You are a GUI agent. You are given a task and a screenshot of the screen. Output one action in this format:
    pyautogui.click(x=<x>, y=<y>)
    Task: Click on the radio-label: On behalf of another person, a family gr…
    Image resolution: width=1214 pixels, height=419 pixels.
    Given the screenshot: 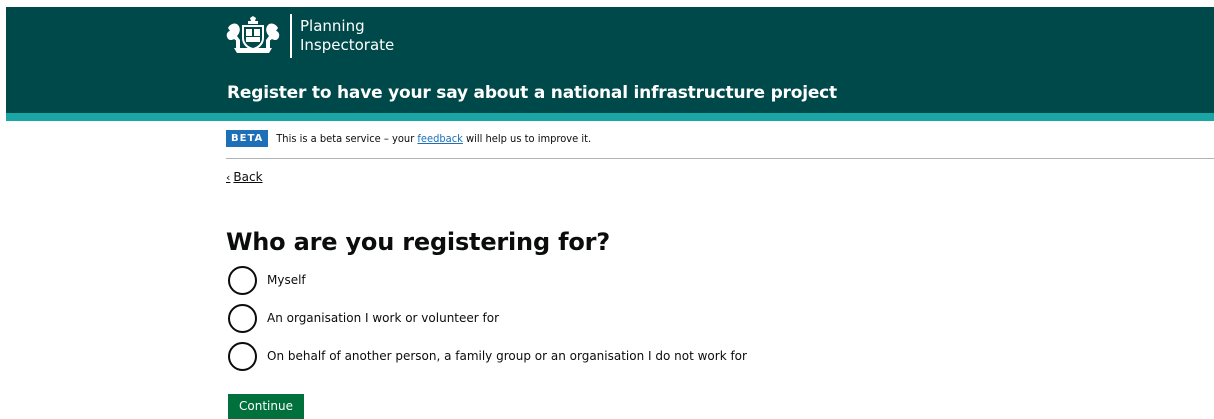 What is the action you would take?
    pyautogui.click(x=507, y=356)
    